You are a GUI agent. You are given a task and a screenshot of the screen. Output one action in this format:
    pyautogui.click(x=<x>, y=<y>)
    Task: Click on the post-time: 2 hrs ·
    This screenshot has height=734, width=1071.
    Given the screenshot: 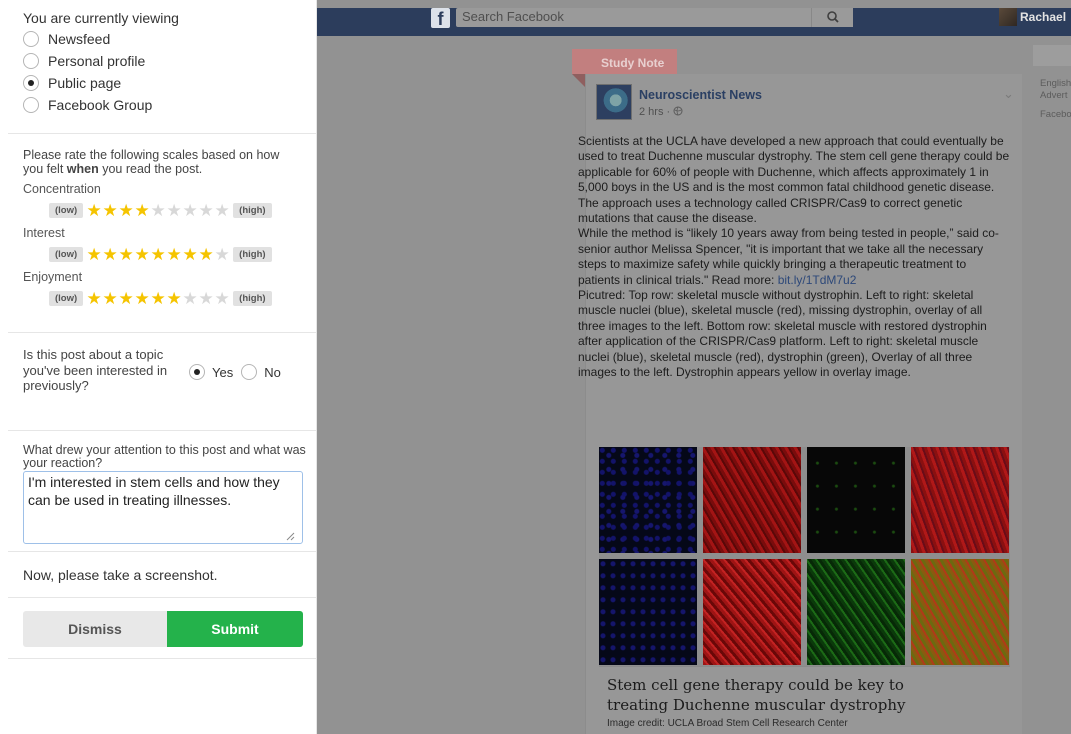 What is the action you would take?
    pyautogui.click(x=656, y=112)
    